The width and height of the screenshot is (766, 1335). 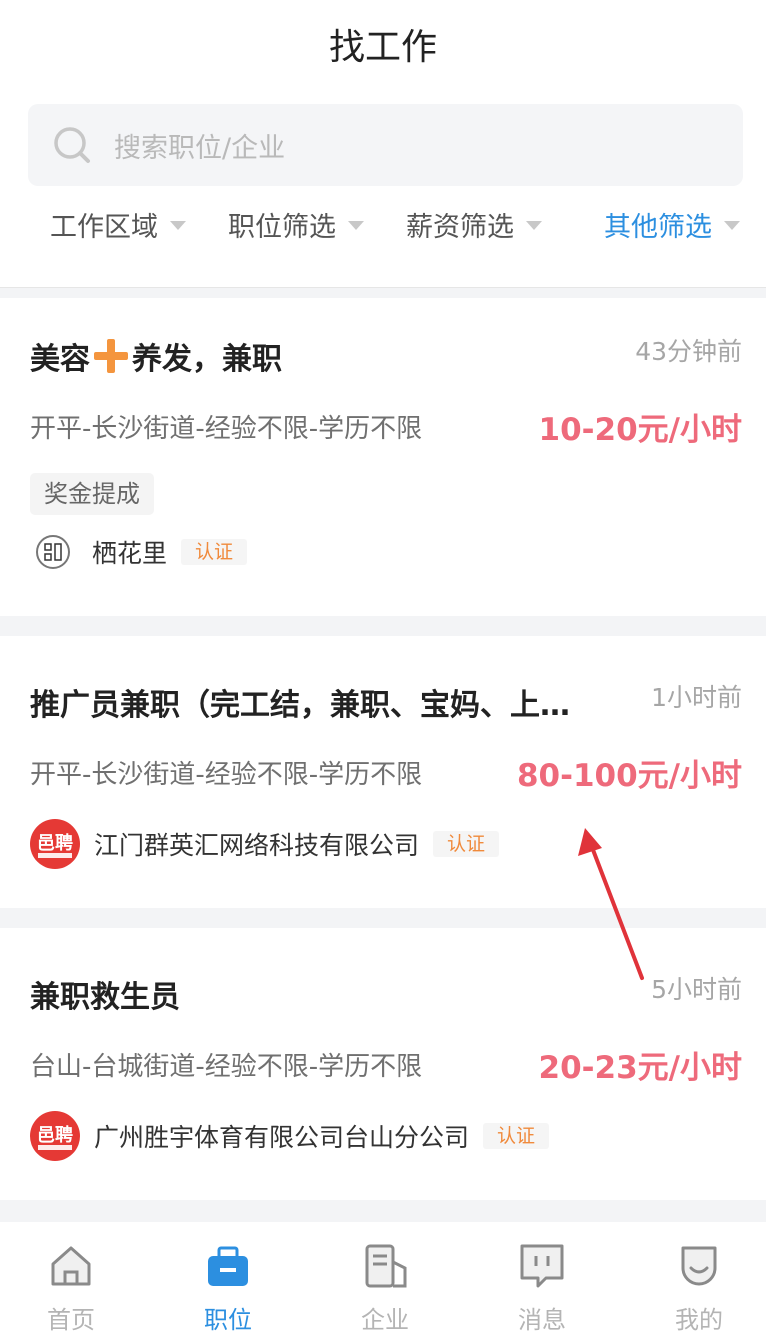 I want to click on tab-label: 首页, so click(x=71, y=1320).